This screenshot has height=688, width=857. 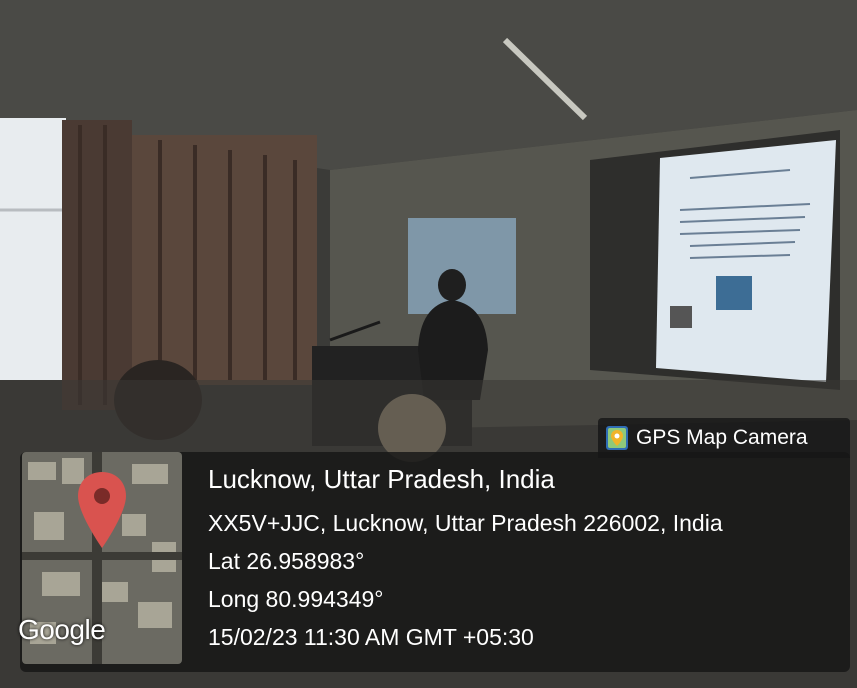 I want to click on curtain-left, so click(x=97, y=265).